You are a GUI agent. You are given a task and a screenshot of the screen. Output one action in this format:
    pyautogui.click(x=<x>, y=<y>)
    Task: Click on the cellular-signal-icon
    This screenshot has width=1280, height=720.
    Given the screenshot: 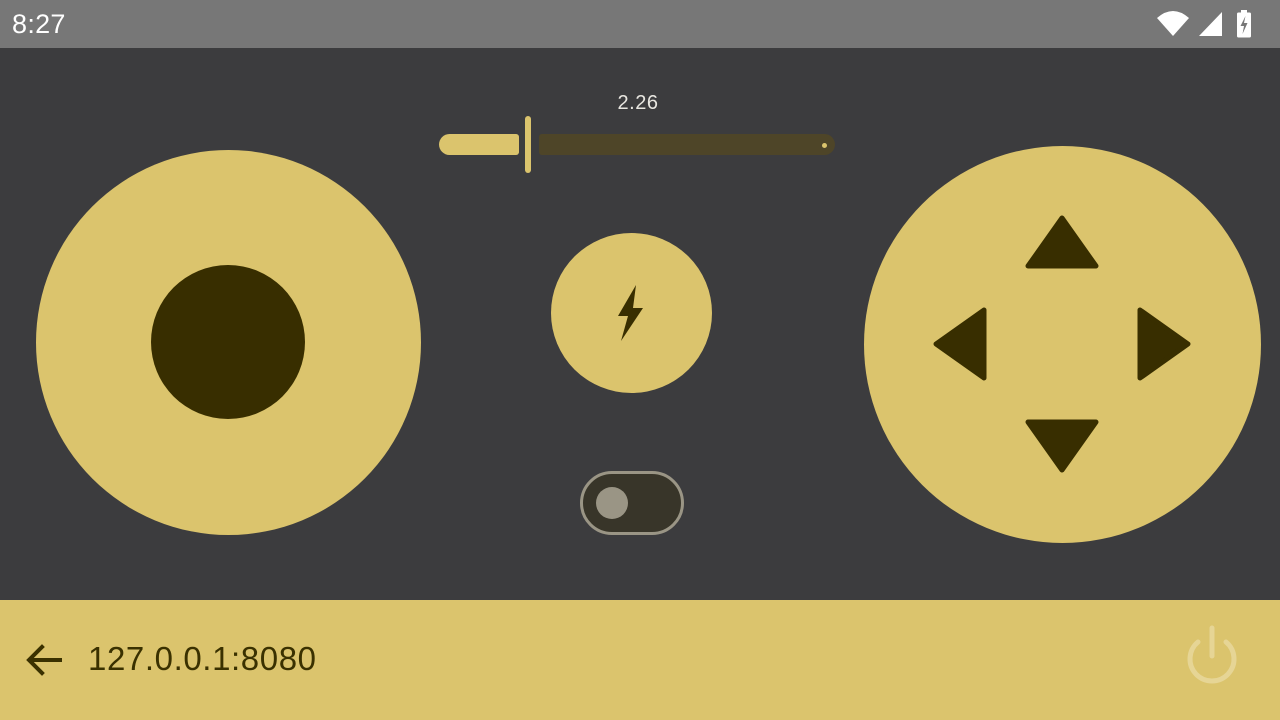 What is the action you would take?
    pyautogui.click(x=1211, y=26)
    